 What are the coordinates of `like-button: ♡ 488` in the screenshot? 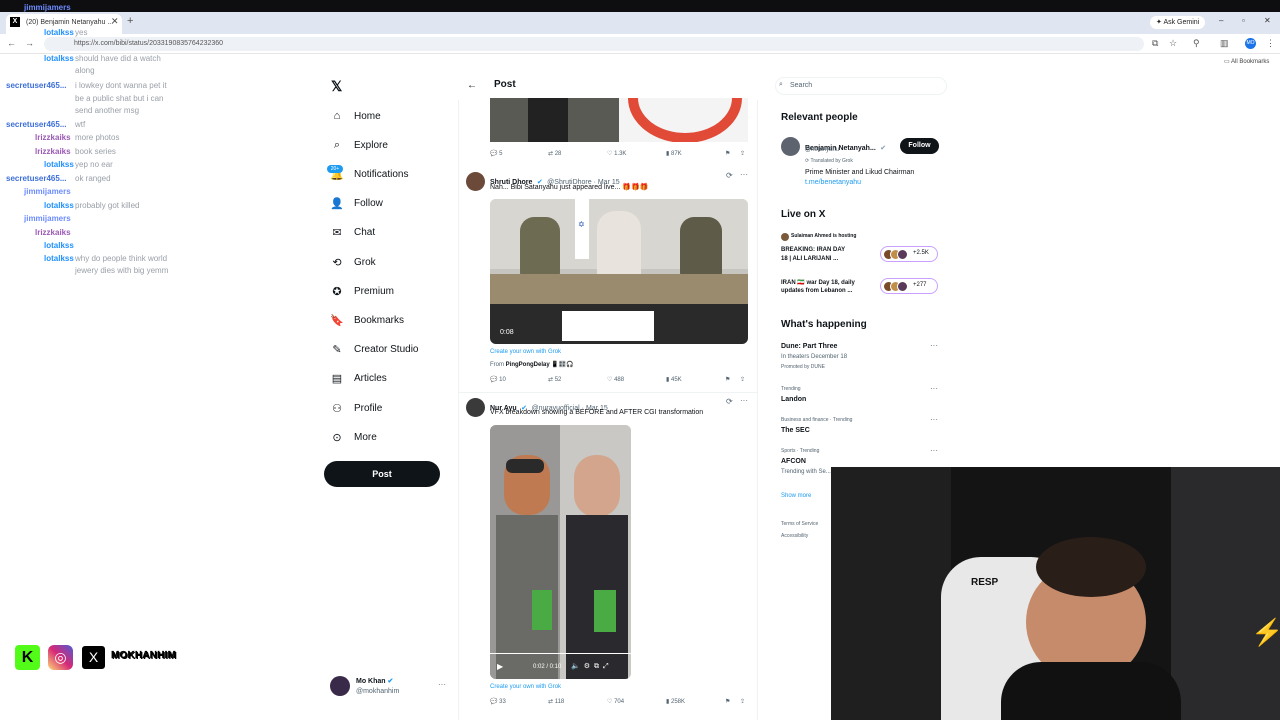 It's located at (615, 379).